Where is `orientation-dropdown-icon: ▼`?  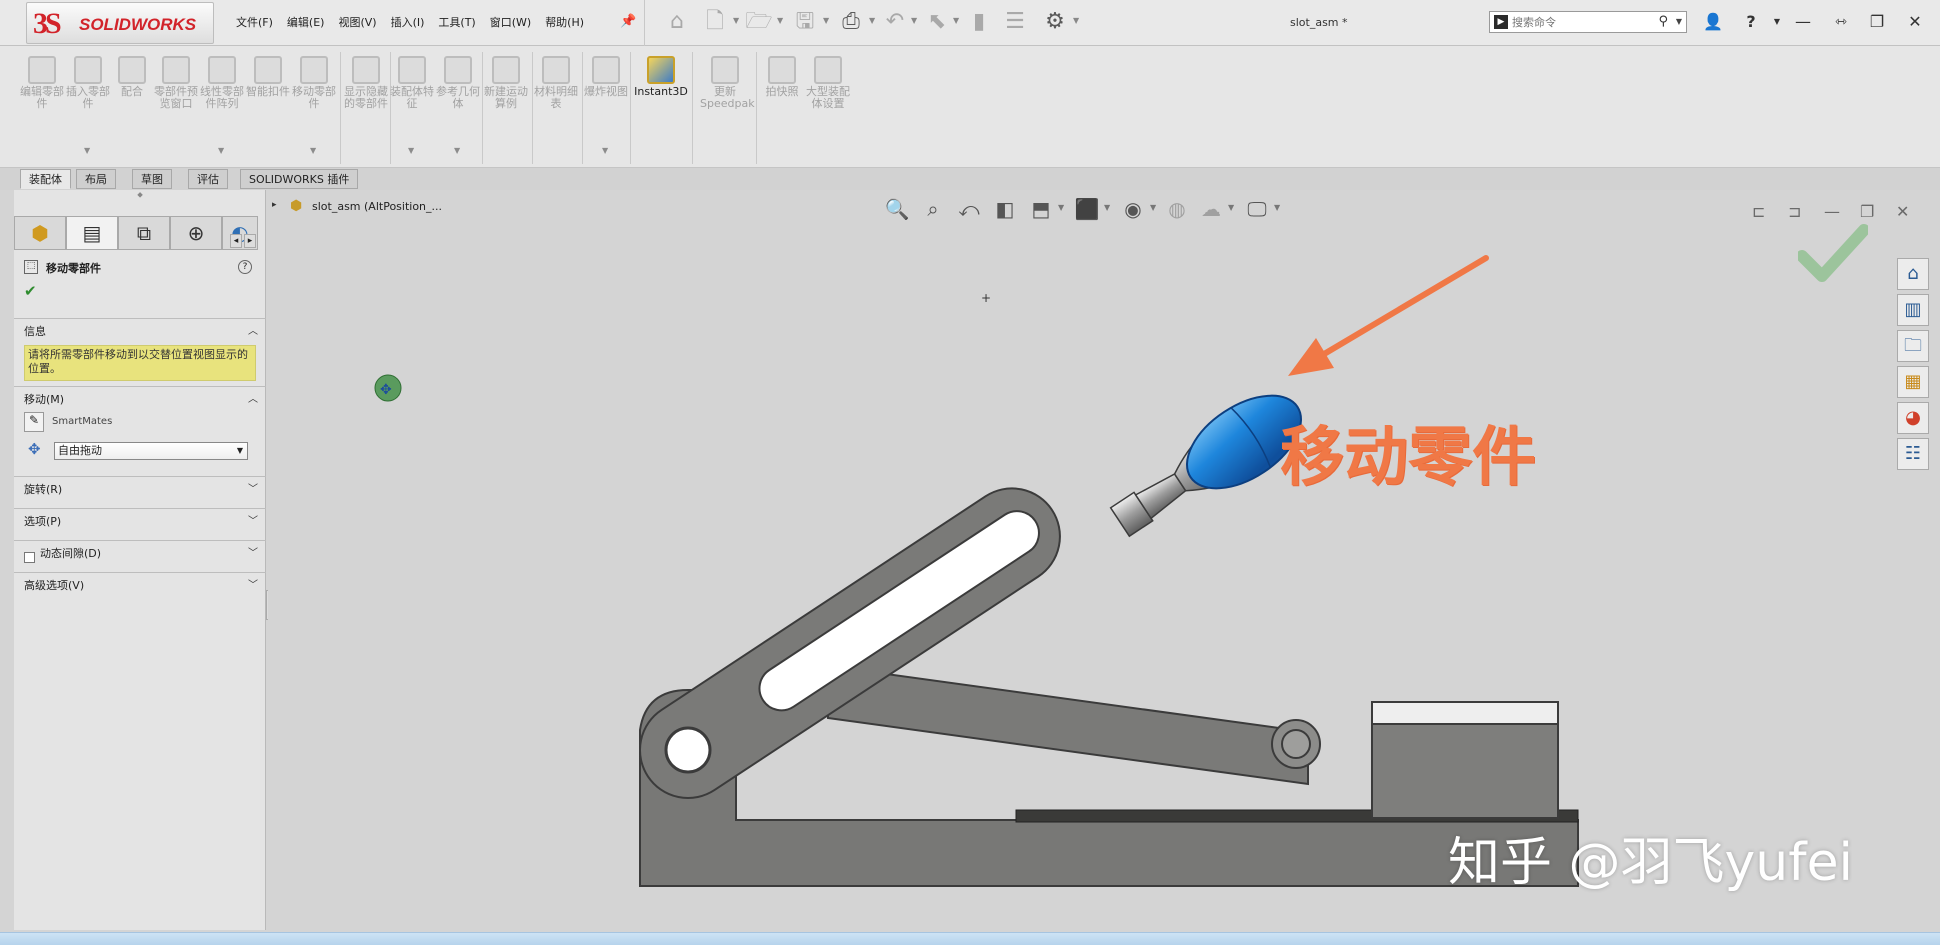 orientation-dropdown-icon: ▼ is located at coordinates (1107, 207).